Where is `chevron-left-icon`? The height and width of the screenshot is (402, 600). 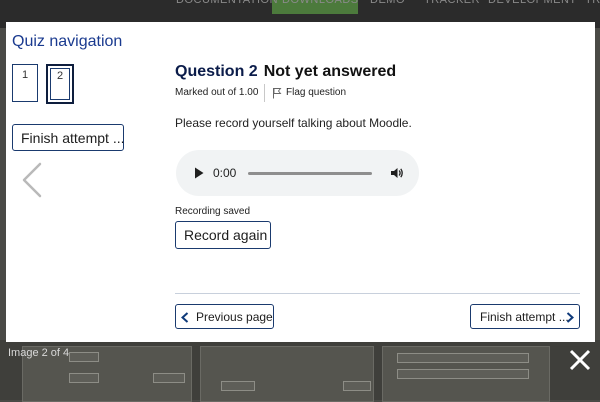
chevron-left-icon is located at coordinates (185, 317).